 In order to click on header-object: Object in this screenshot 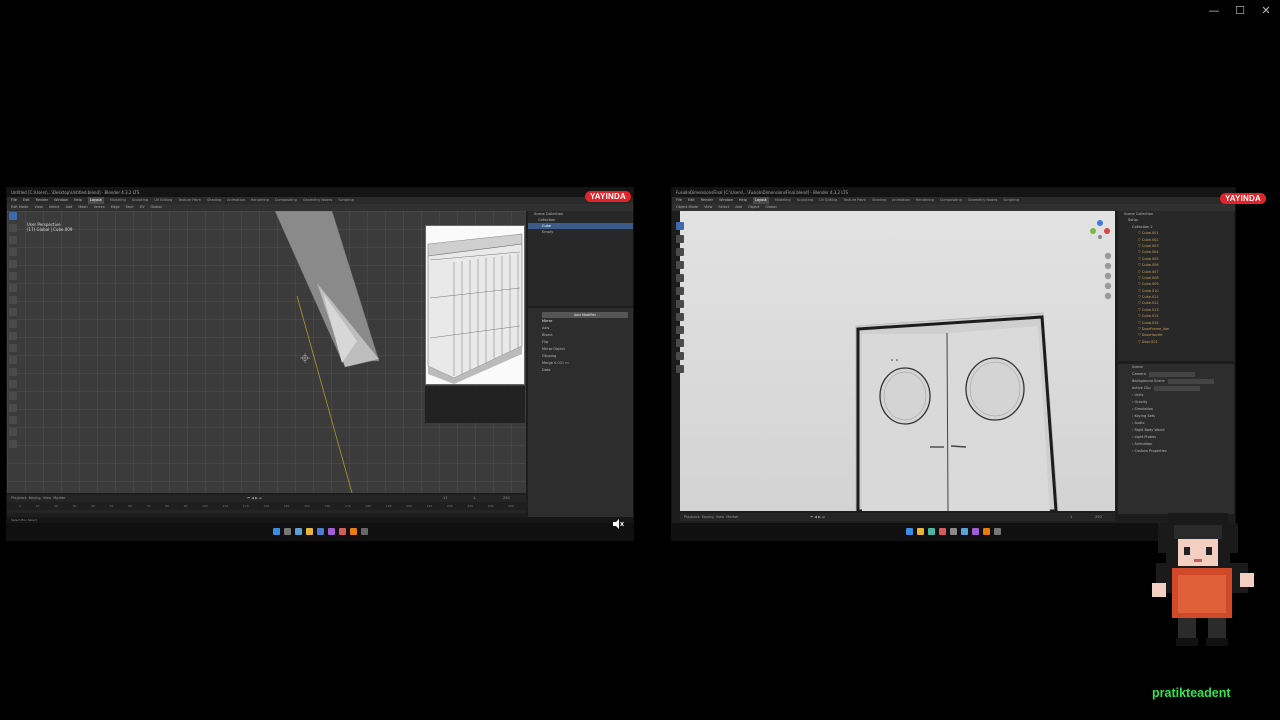, I will do `click(753, 207)`.